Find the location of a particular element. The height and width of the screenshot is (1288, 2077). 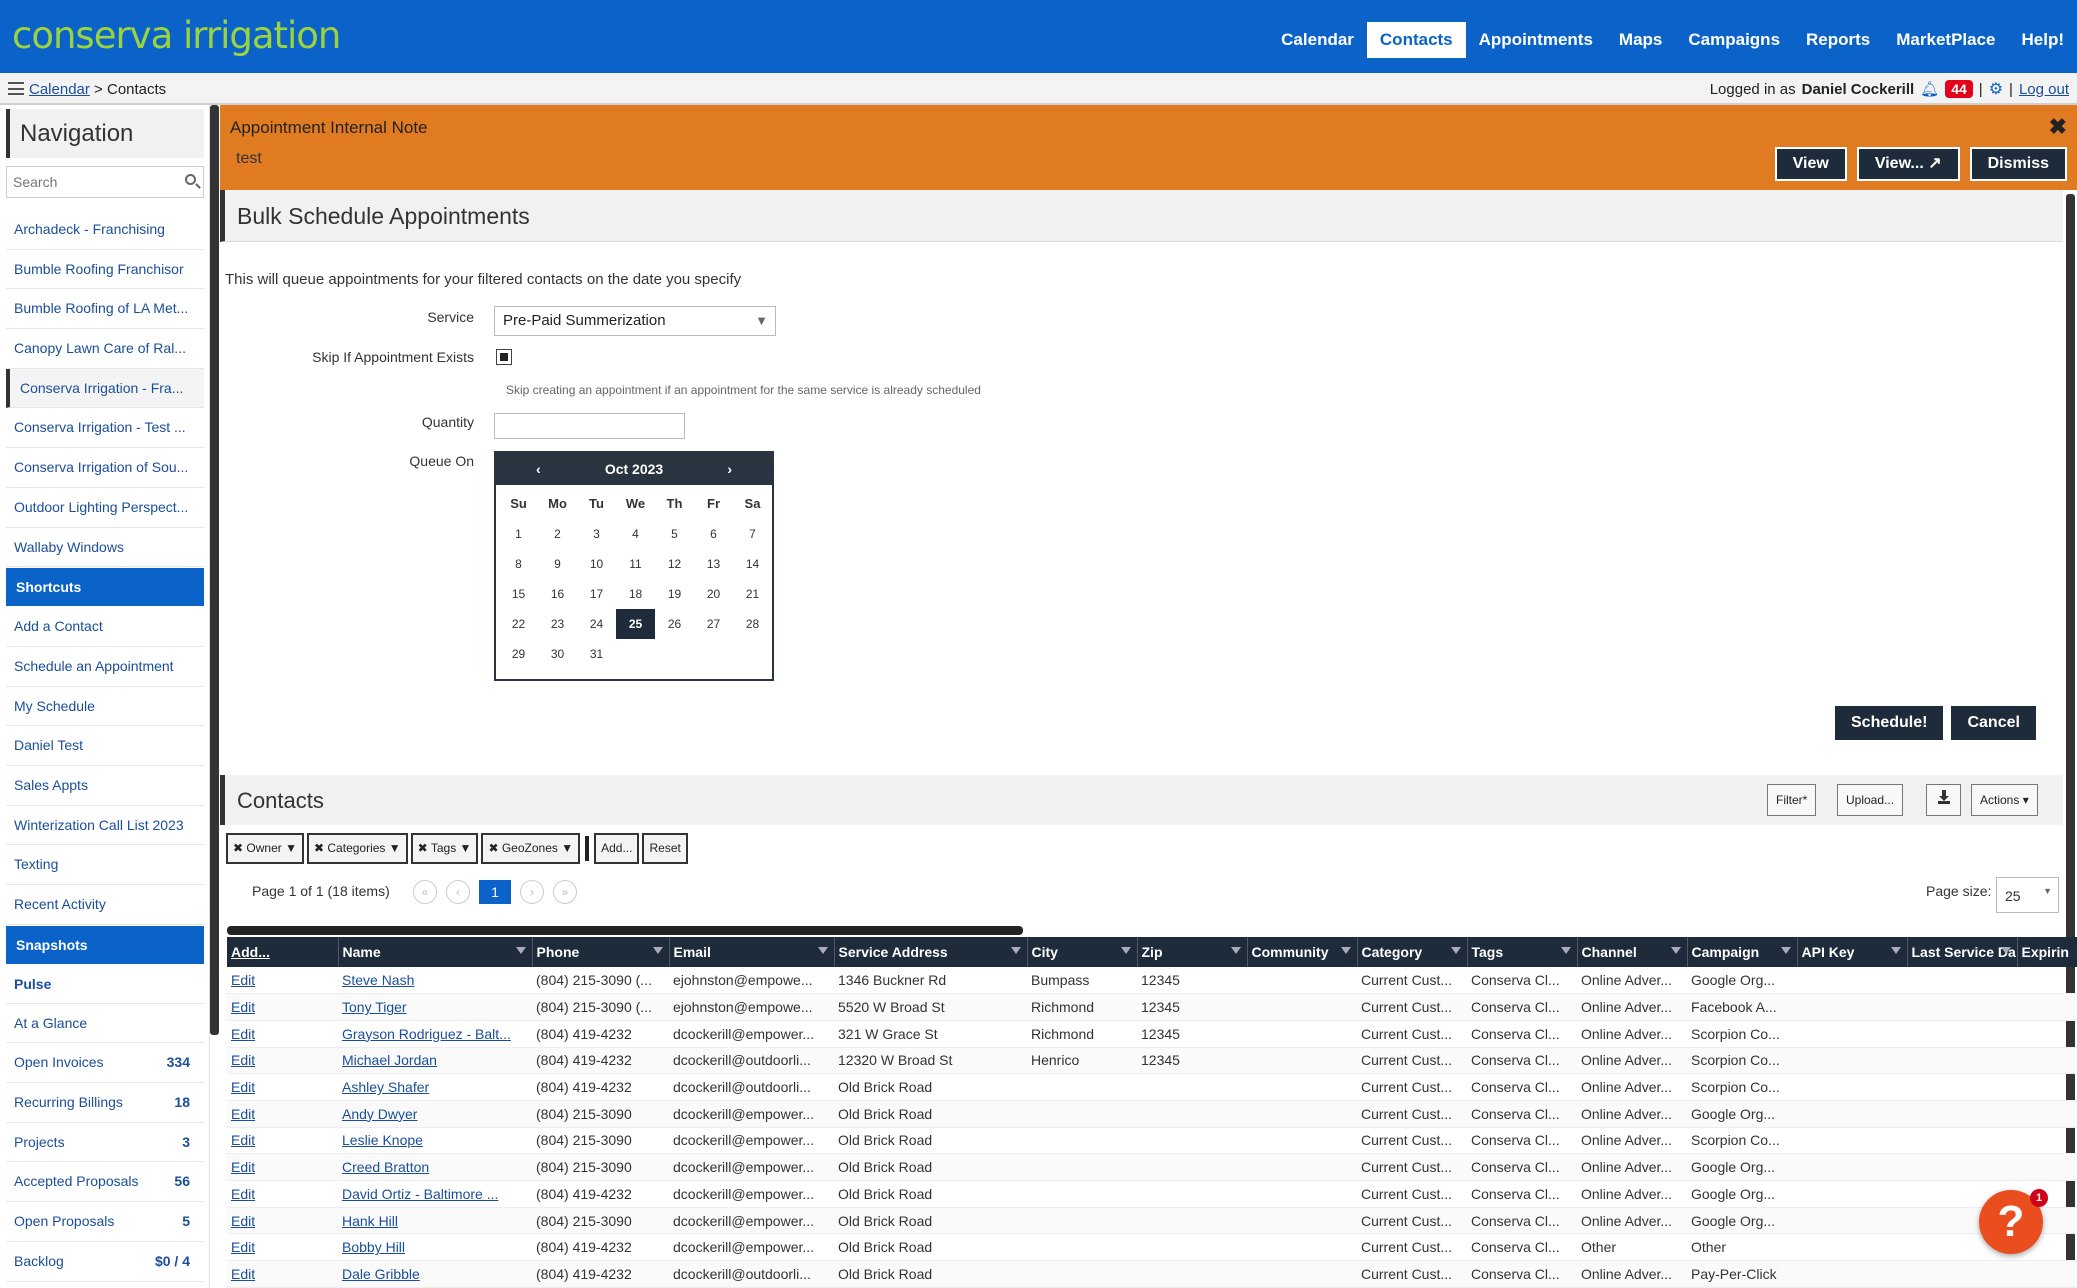

column-header: Service Address is located at coordinates (931, 952).